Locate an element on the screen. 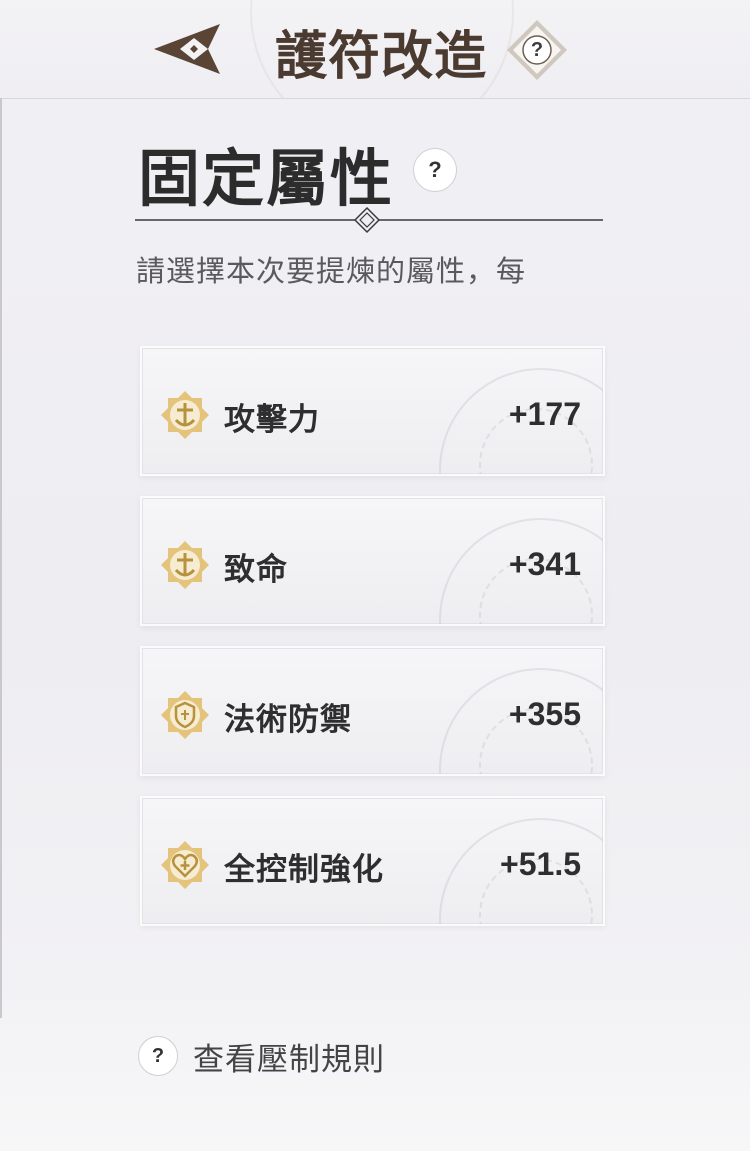  shield-badge-icon is located at coordinates (185, 715).